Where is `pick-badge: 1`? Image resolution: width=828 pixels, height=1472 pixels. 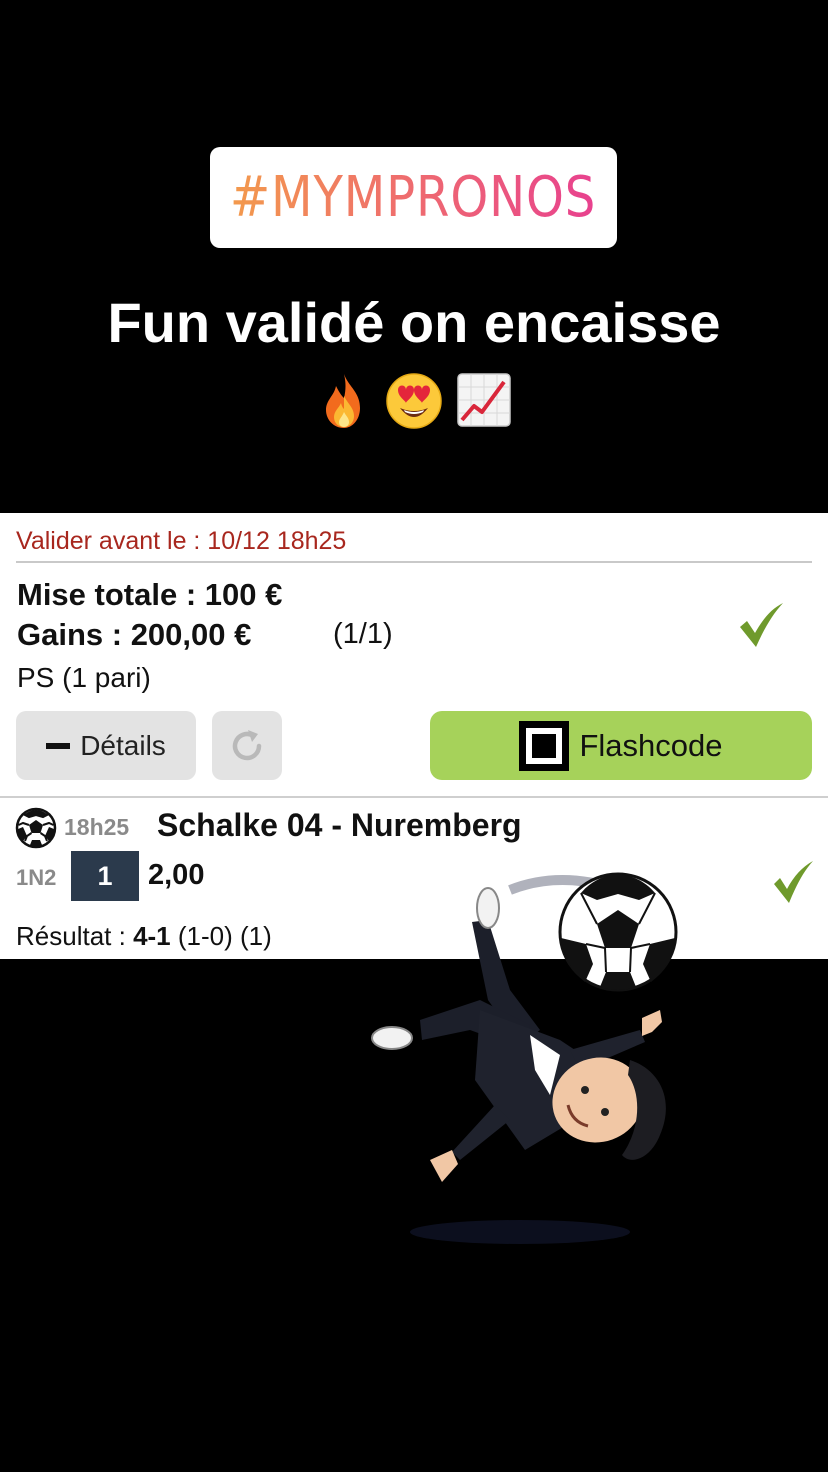 pick-badge: 1 is located at coordinates (105, 876).